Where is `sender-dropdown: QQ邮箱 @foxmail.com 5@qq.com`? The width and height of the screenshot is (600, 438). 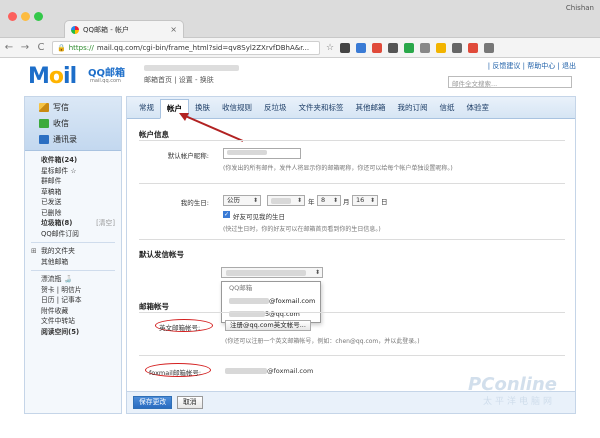
sender-dropdown: QQ邮箱 @foxmail.com 5@qq.com is located at coordinates (271, 302).